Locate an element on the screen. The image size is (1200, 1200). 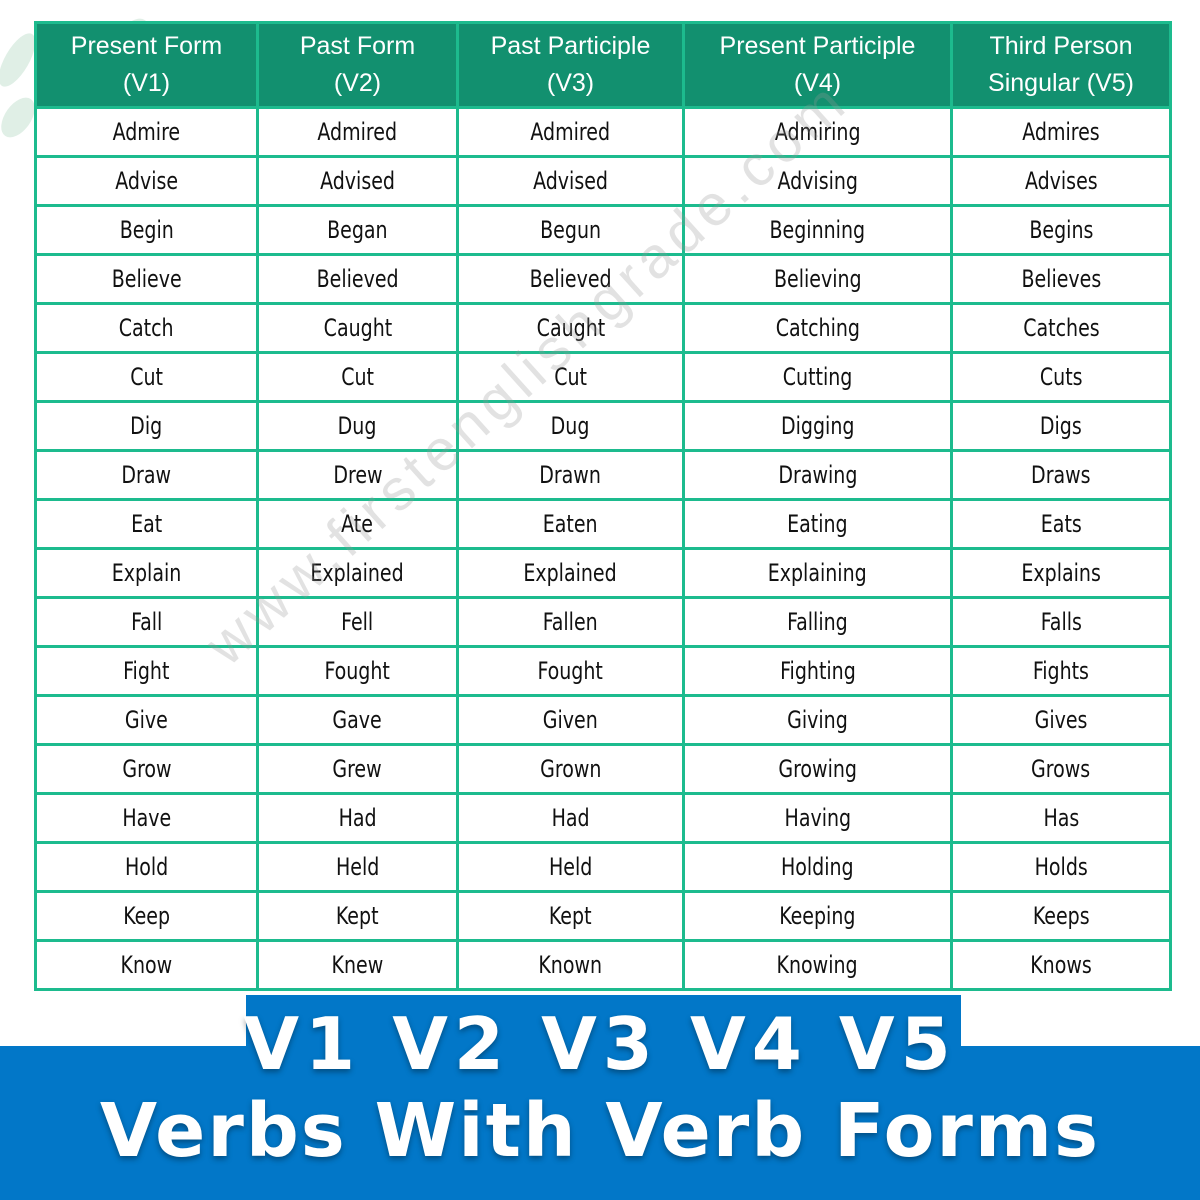
table-row: Dig Dug Dug Digging Digs is located at coordinates (603, 426).